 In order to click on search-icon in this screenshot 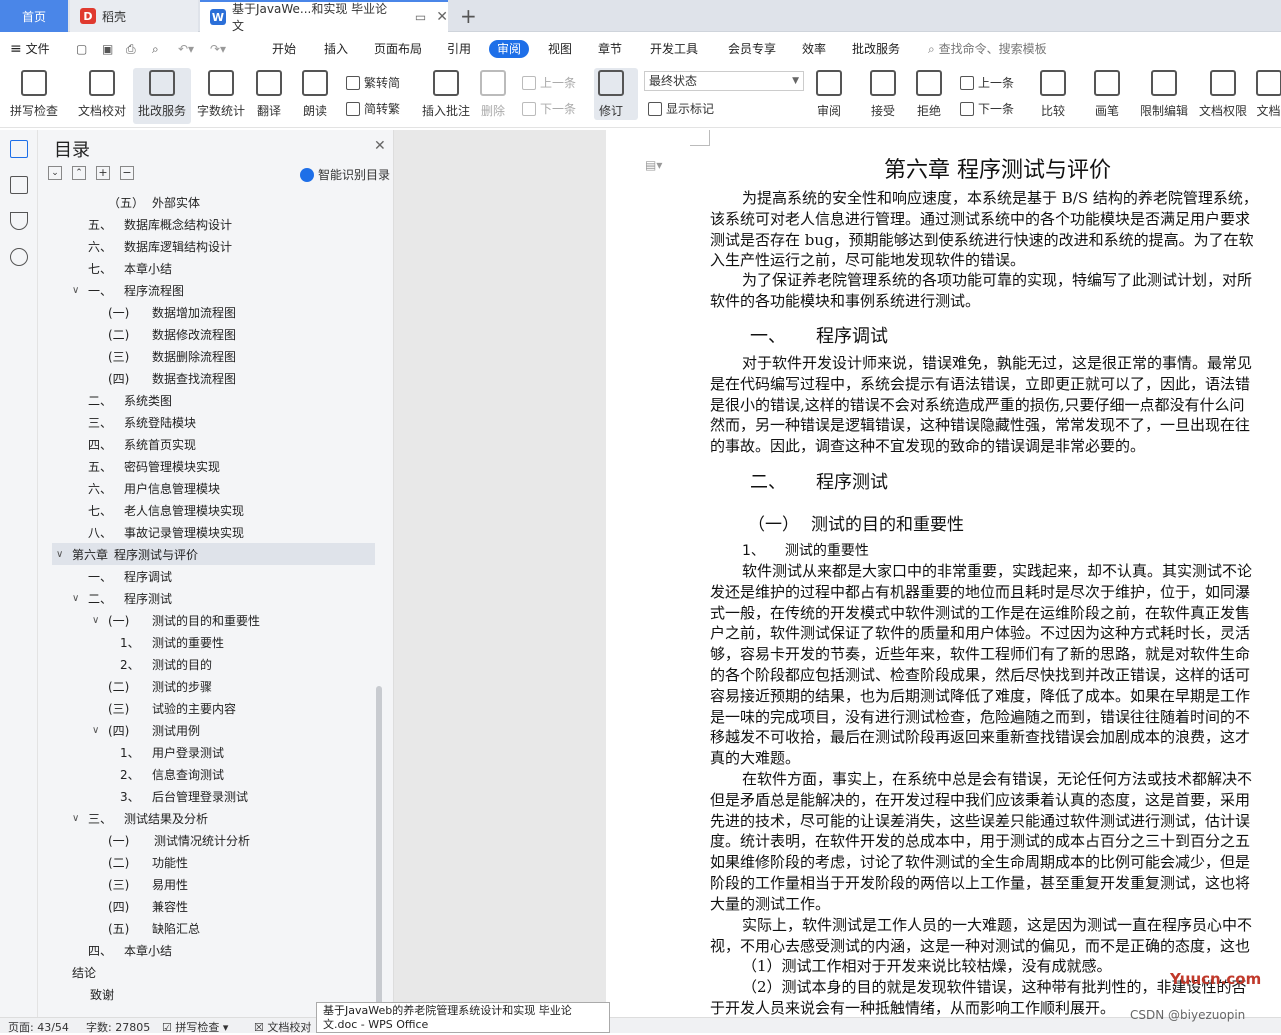, I will do `click(19, 257)`.